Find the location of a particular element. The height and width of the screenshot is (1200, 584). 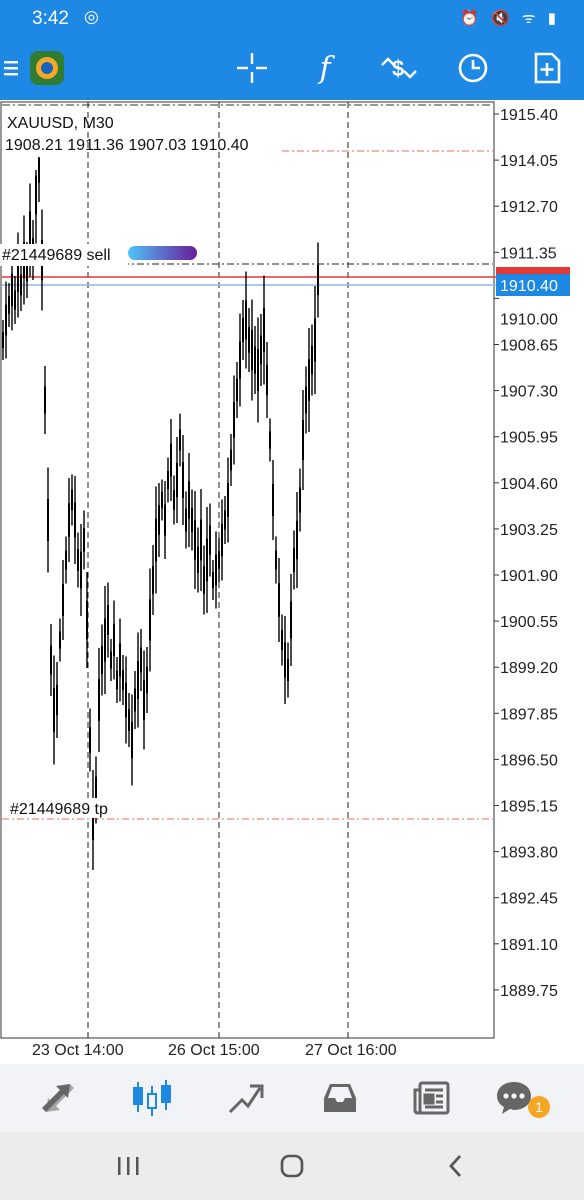

home-icon is located at coordinates (292, 1166).